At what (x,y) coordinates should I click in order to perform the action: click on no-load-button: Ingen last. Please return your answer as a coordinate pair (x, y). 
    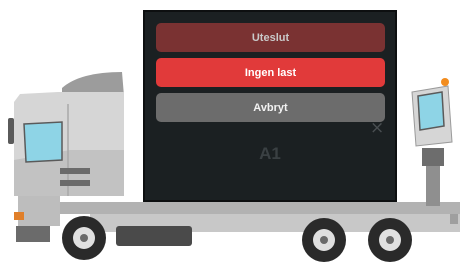
    Looking at the image, I should click on (270, 72).